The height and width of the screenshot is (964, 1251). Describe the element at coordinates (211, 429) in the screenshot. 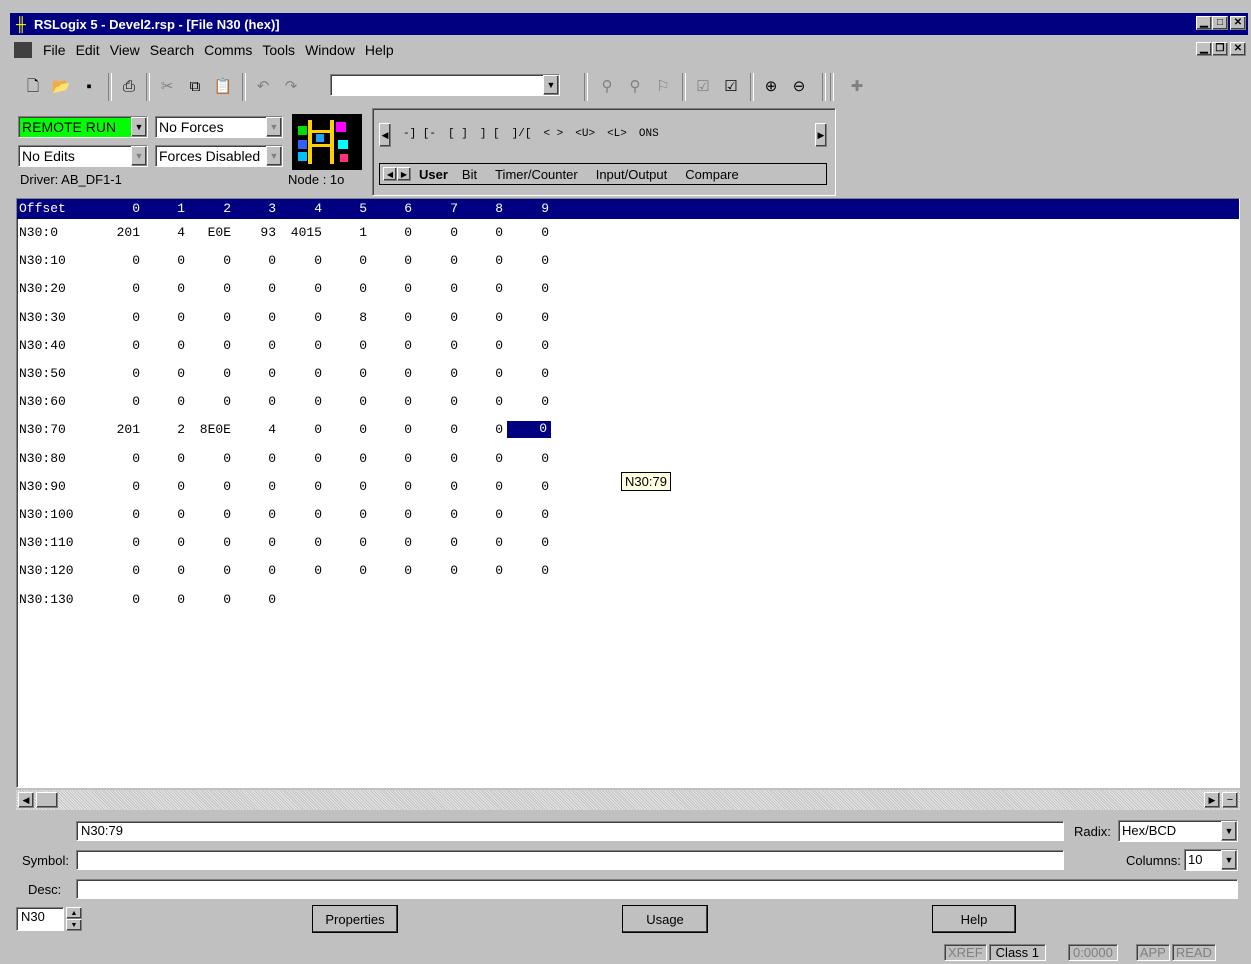

I see `table-cell: 8E0E` at that location.